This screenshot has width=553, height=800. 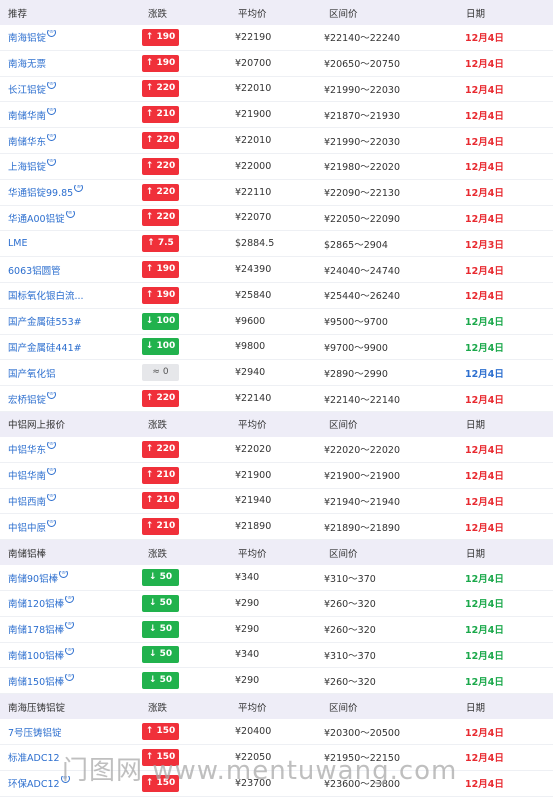 I want to click on product-link: 南储178铝棒, so click(x=36, y=630).